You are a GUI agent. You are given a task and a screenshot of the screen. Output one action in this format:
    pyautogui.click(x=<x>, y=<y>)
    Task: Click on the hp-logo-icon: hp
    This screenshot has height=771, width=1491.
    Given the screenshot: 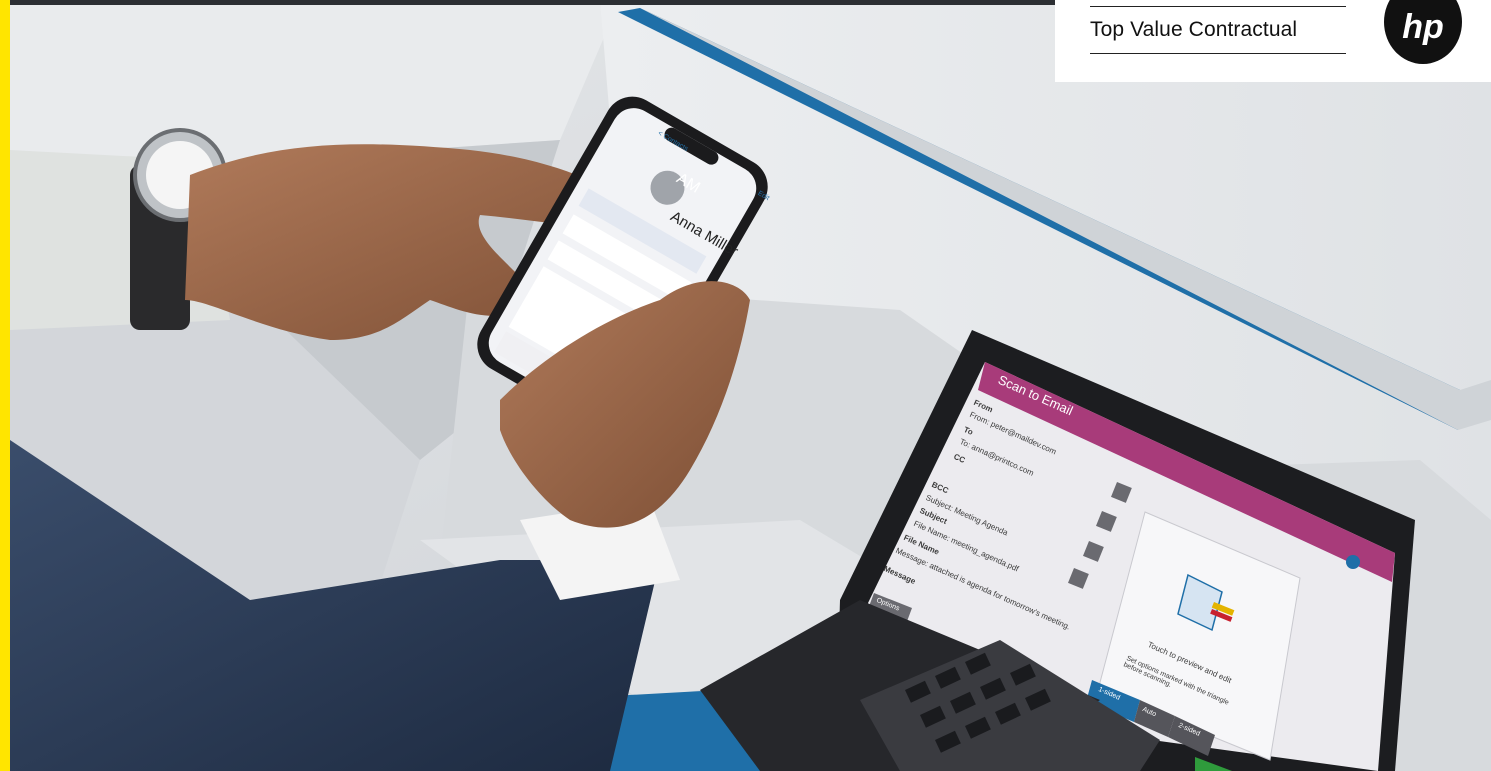 What is the action you would take?
    pyautogui.click(x=1423, y=32)
    